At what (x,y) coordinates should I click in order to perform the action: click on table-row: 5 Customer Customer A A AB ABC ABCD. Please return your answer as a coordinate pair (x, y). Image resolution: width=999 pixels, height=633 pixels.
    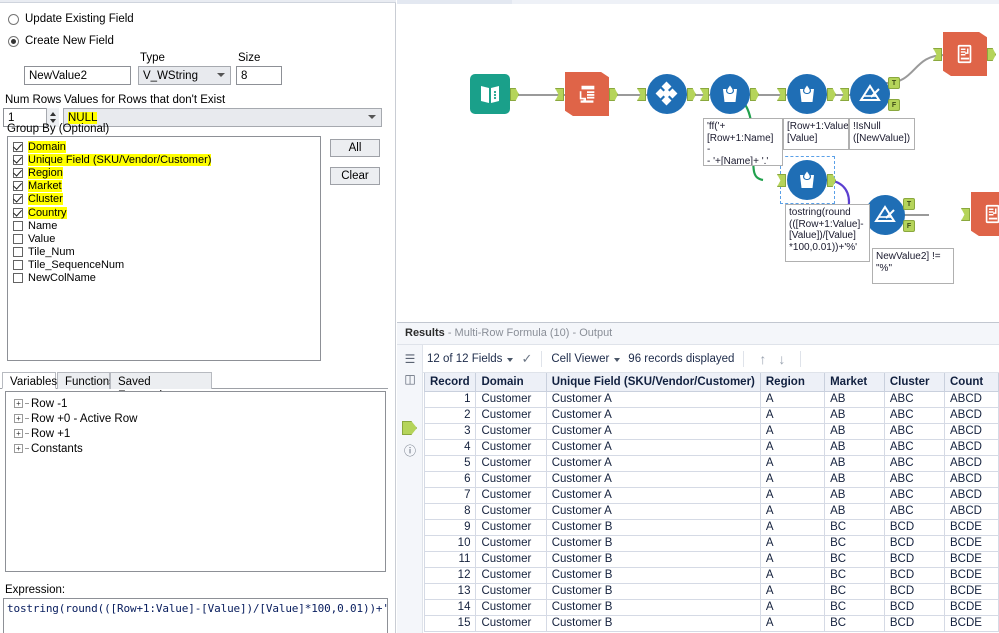
    Looking at the image, I should click on (711, 463).